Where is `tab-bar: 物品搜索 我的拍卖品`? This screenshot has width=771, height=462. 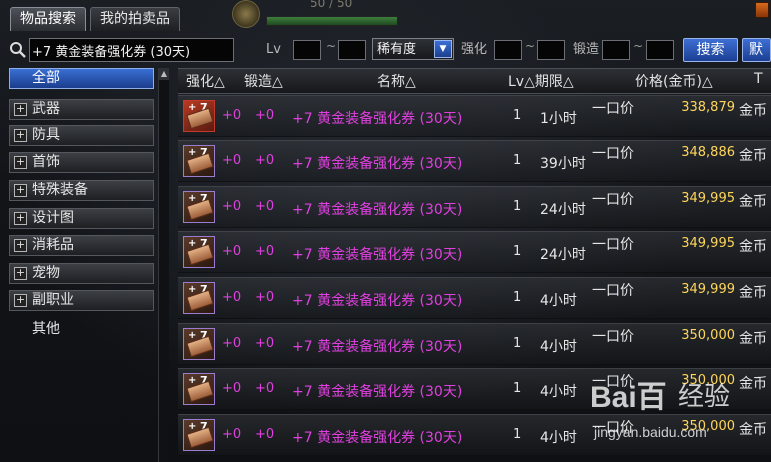
tab-bar: 物品搜索 我的拍卖品 is located at coordinates (95, 19).